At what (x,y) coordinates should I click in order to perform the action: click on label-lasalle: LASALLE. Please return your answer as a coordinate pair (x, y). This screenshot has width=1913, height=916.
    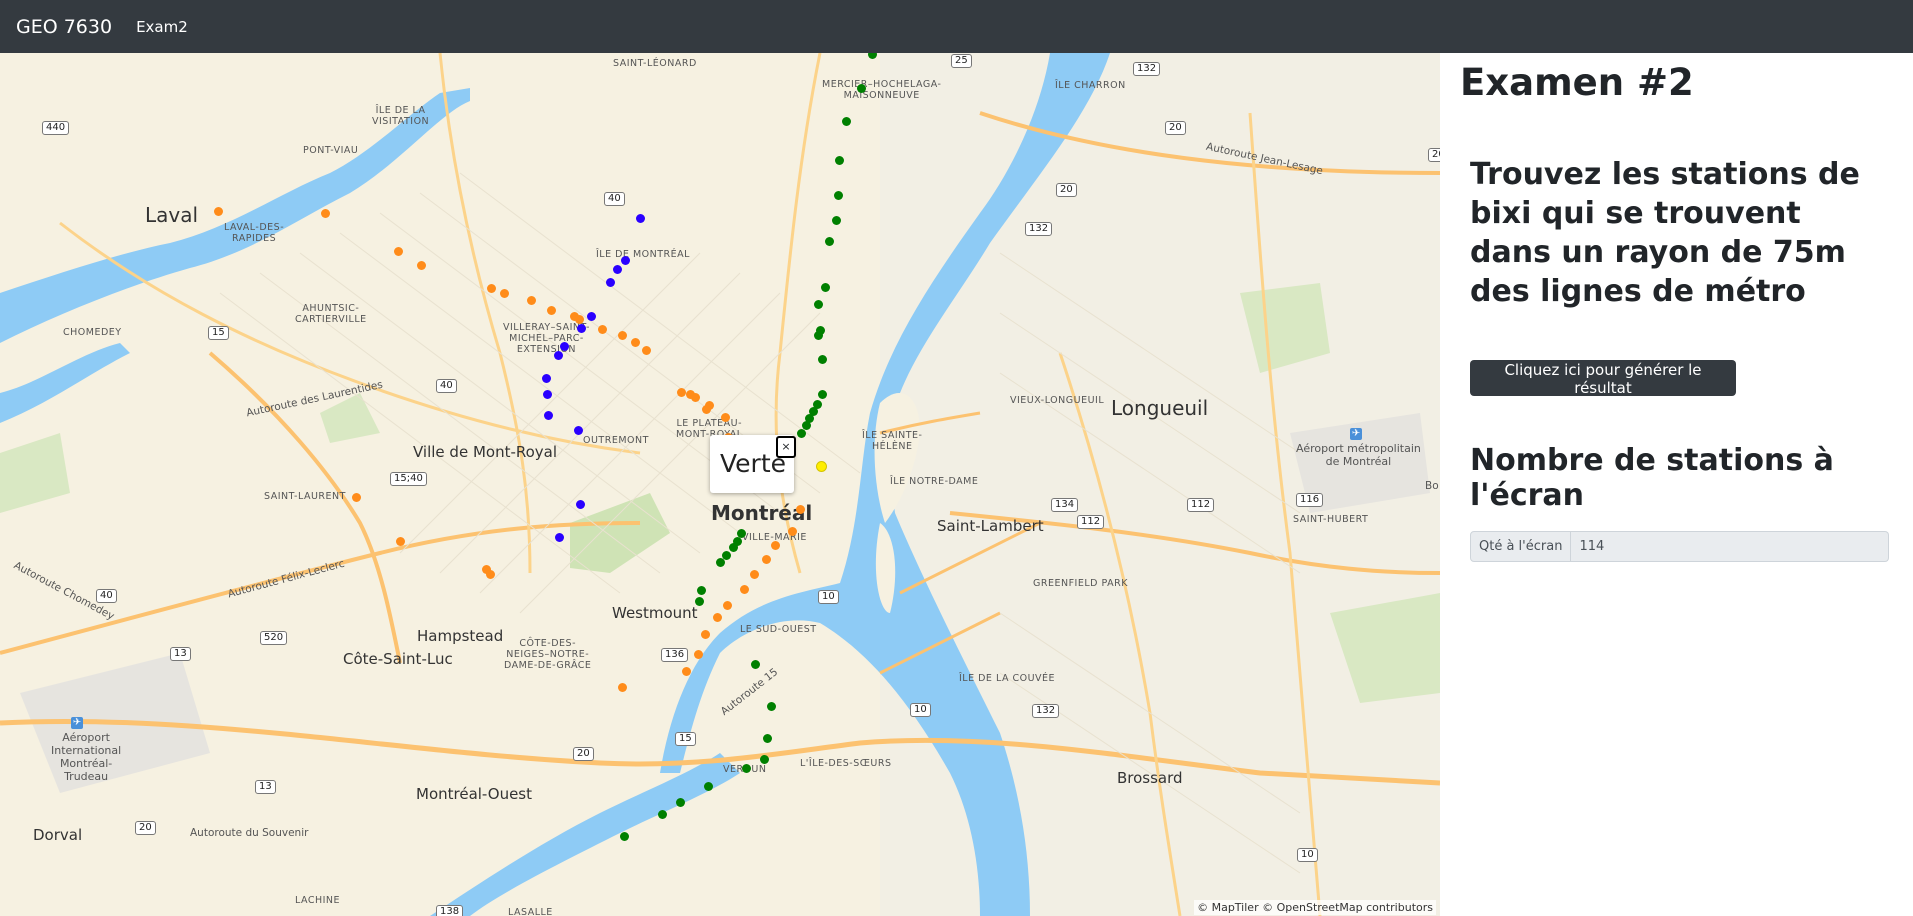
    Looking at the image, I should click on (530, 911).